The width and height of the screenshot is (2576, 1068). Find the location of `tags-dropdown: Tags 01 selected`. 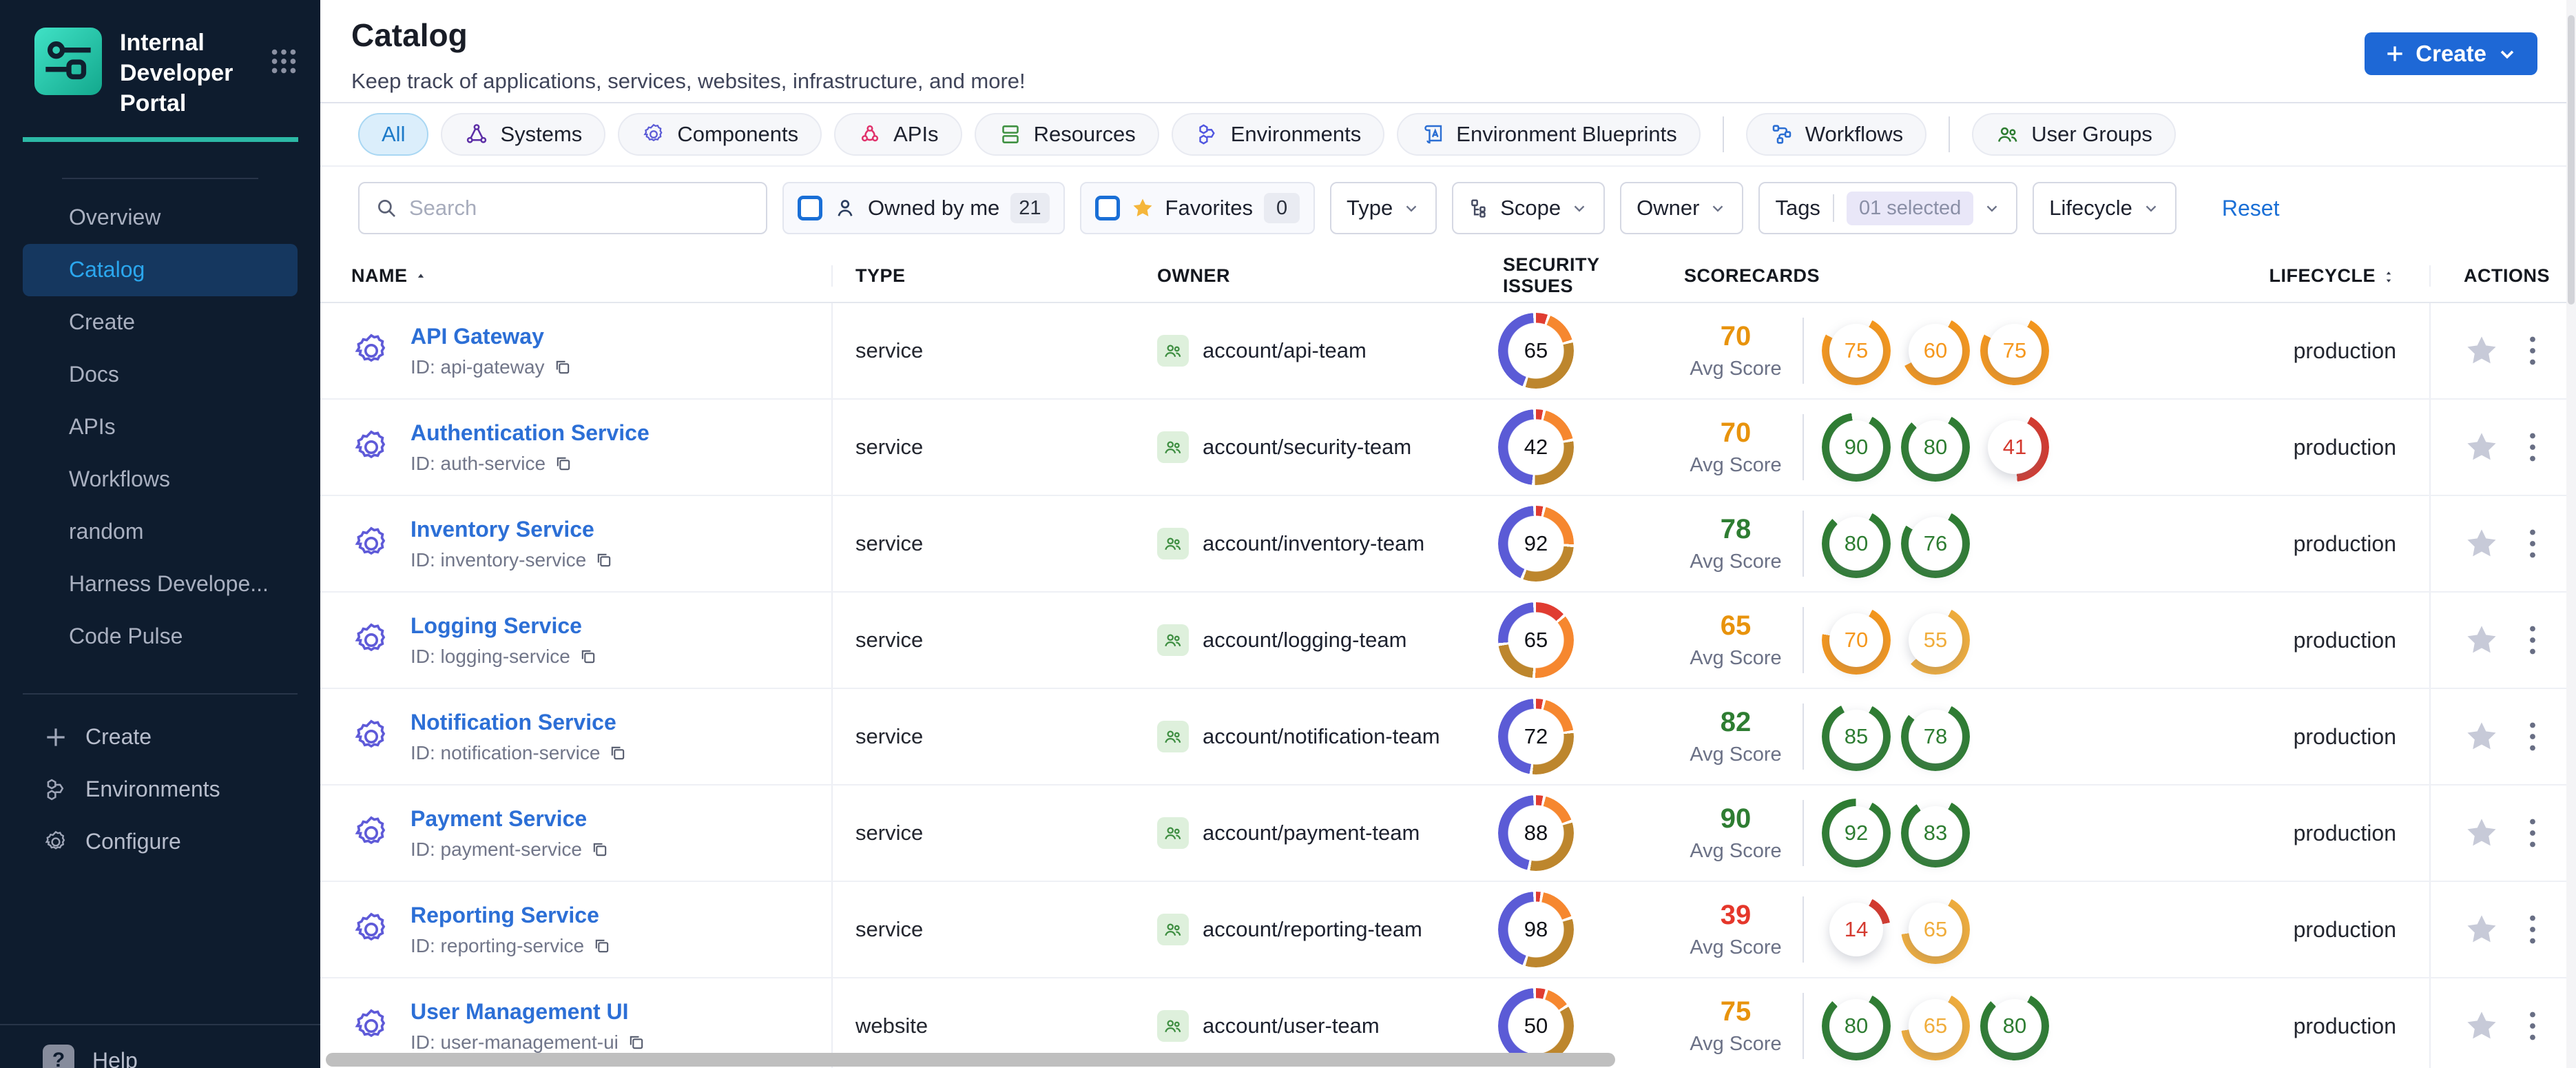

tags-dropdown: Tags 01 selected is located at coordinates (1888, 208).